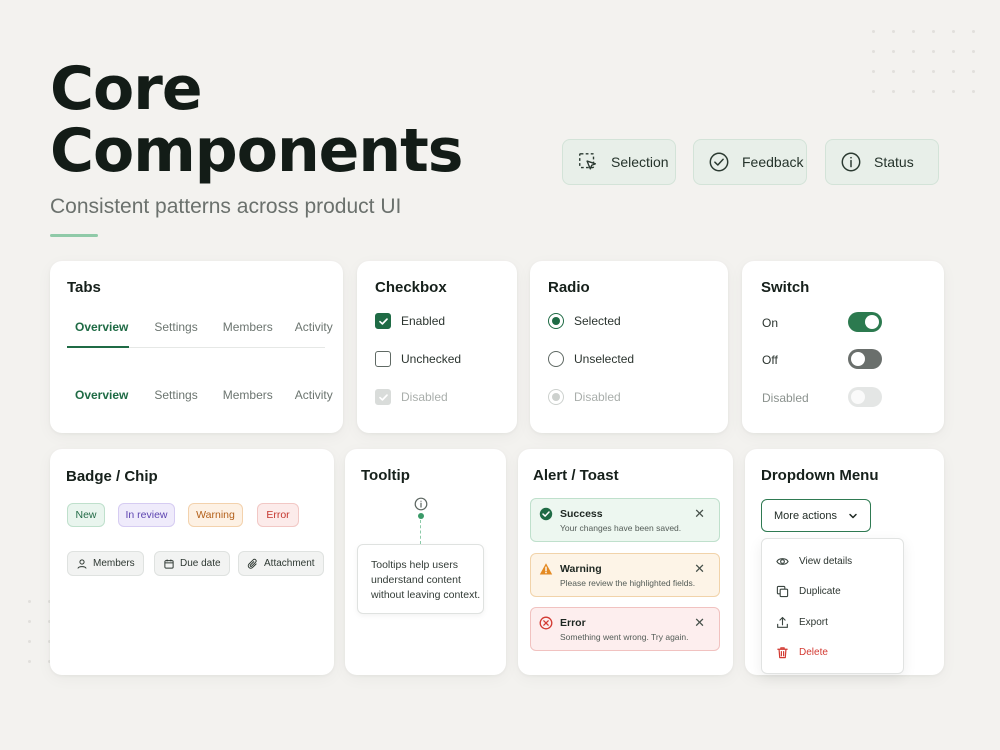 The image size is (1000, 750). Describe the element at coordinates (556, 397) in the screenshot. I see `radio-disabled-circle` at that location.